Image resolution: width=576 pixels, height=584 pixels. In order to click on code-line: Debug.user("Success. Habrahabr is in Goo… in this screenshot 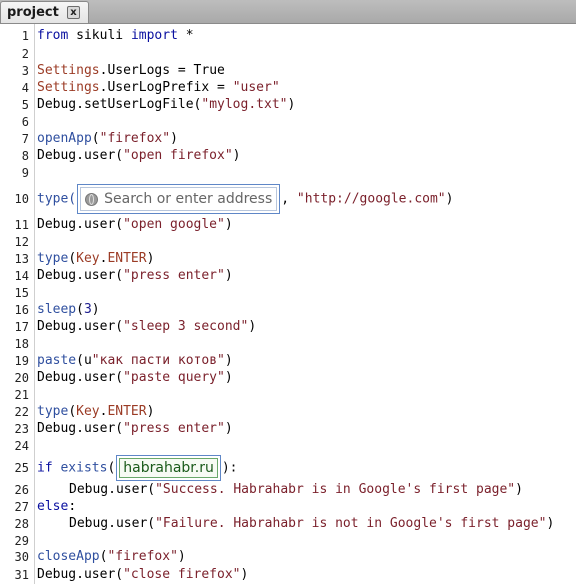, I will do `click(305, 489)`.